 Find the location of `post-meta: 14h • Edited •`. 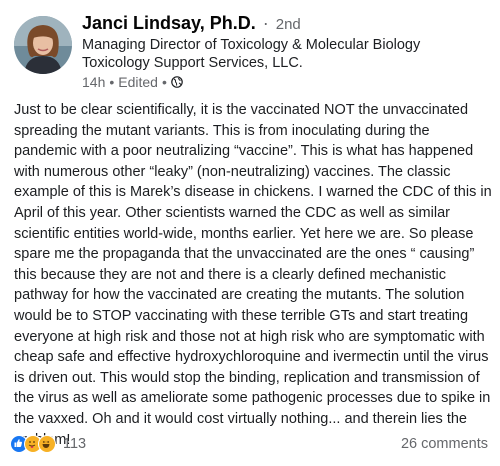

post-meta: 14h • Edited • is located at coordinates (286, 82).